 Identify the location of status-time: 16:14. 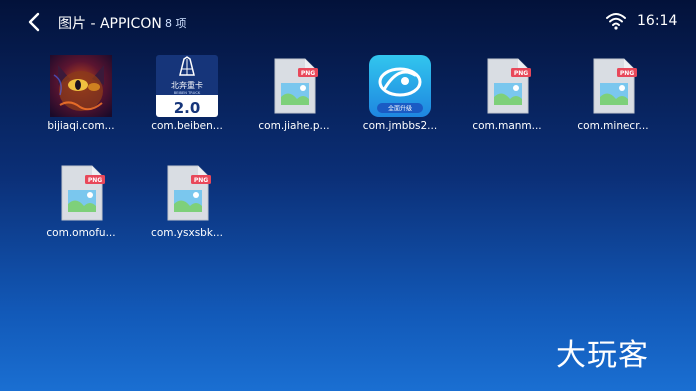
(657, 21).